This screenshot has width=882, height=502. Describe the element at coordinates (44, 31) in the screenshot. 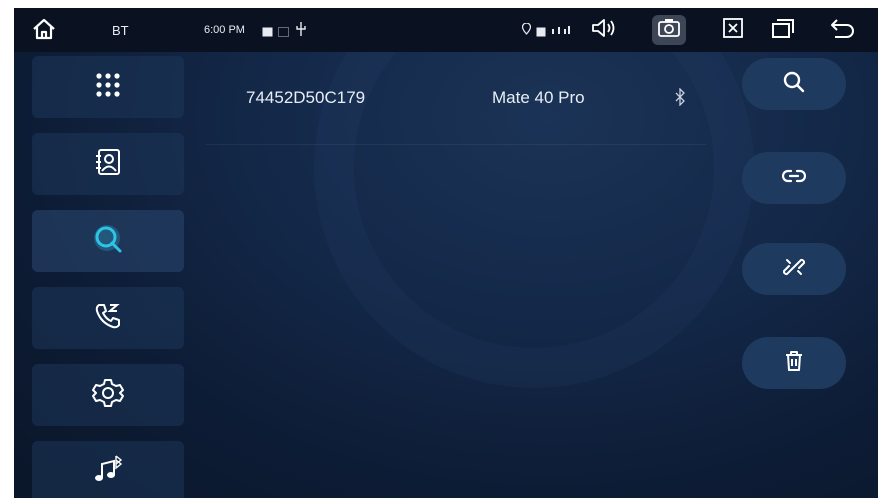

I see `home-icon` at that location.